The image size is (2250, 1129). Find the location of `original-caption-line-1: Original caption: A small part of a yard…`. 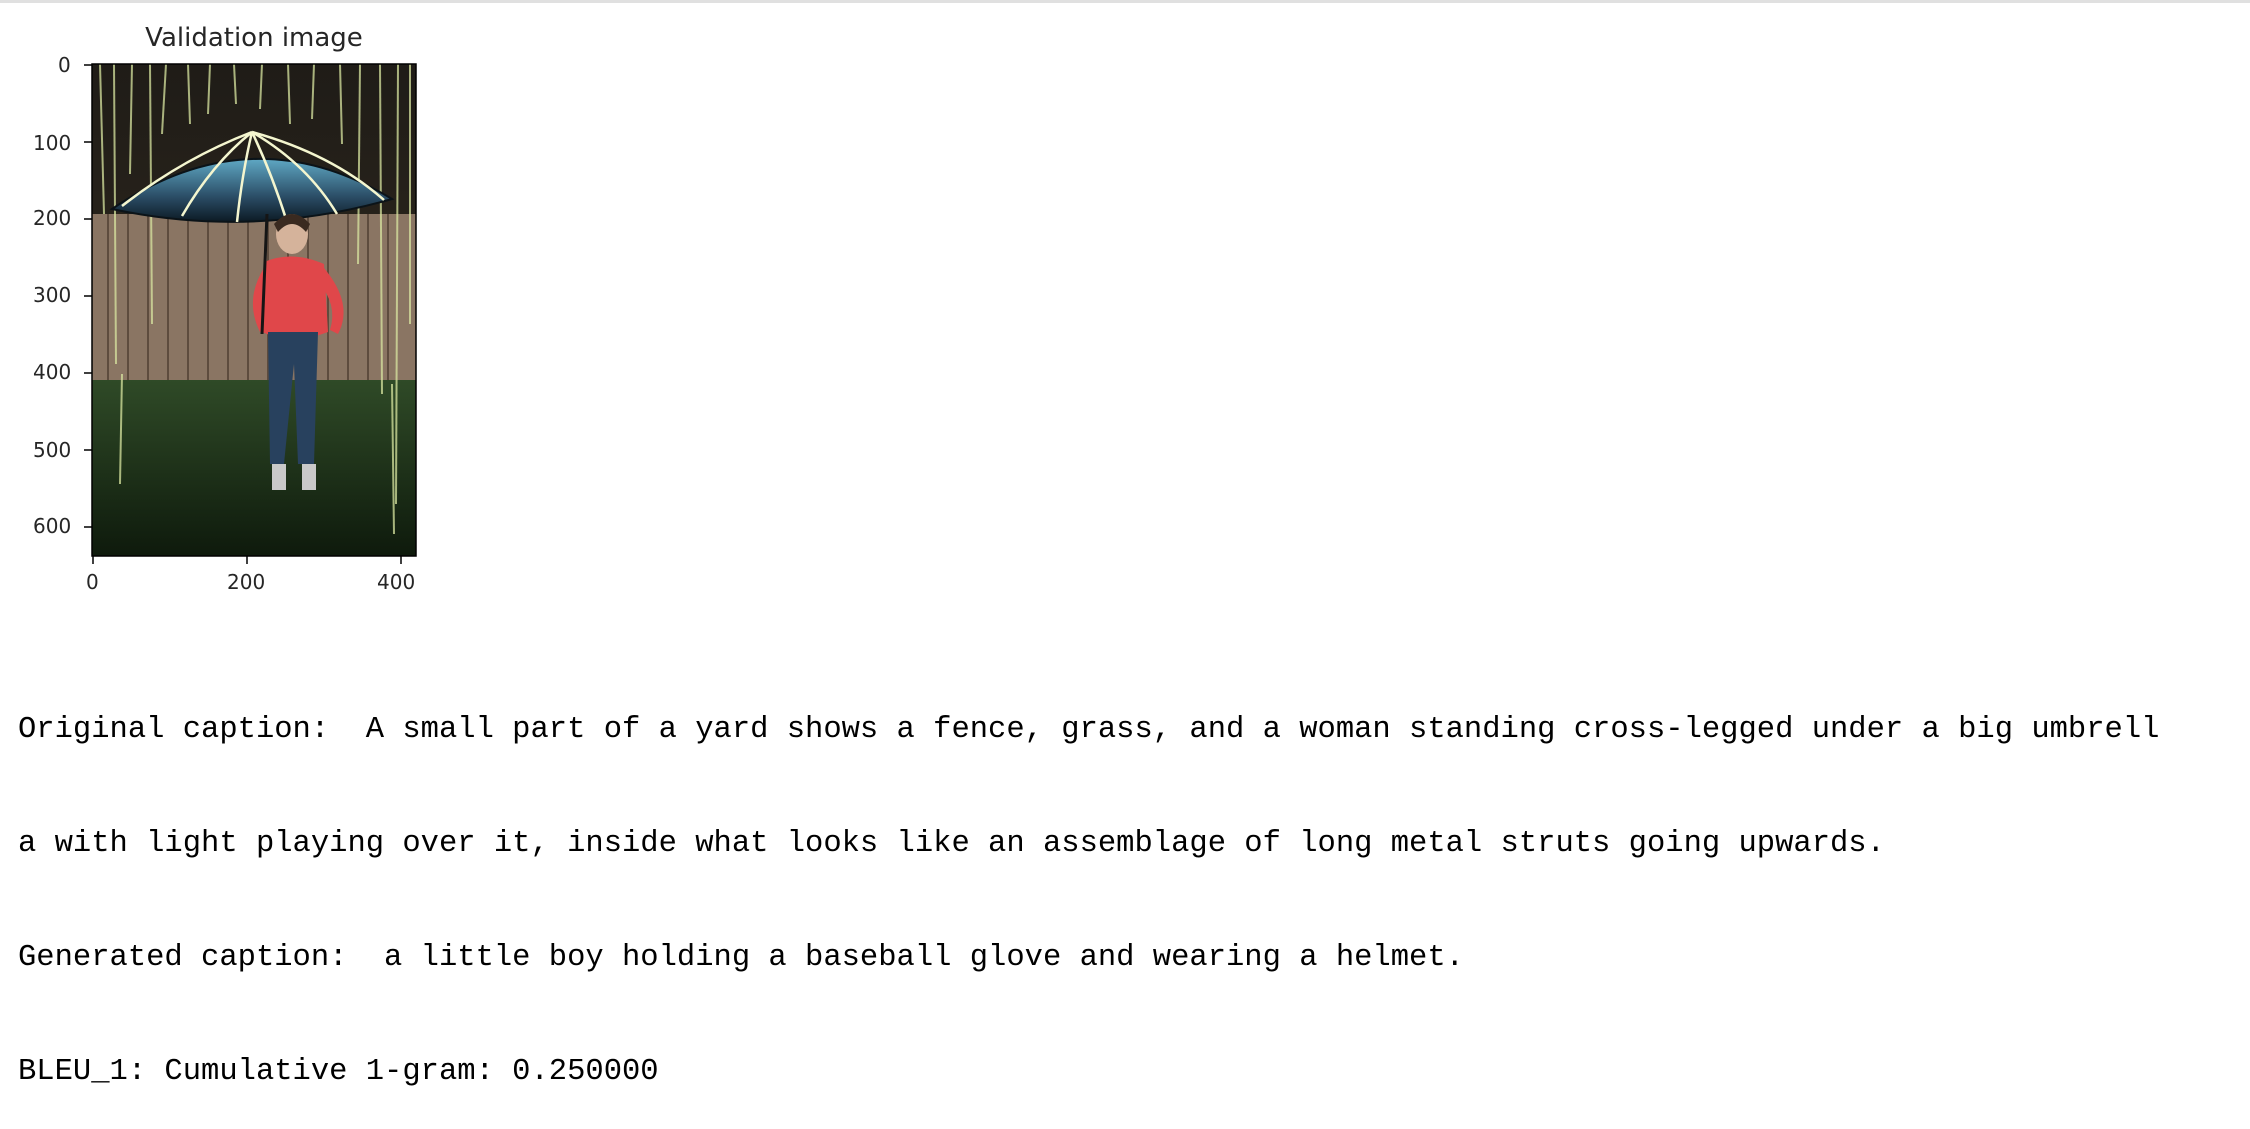

original-caption-line-1: Original caption: A small part of a yard… is located at coordinates (1089, 730).